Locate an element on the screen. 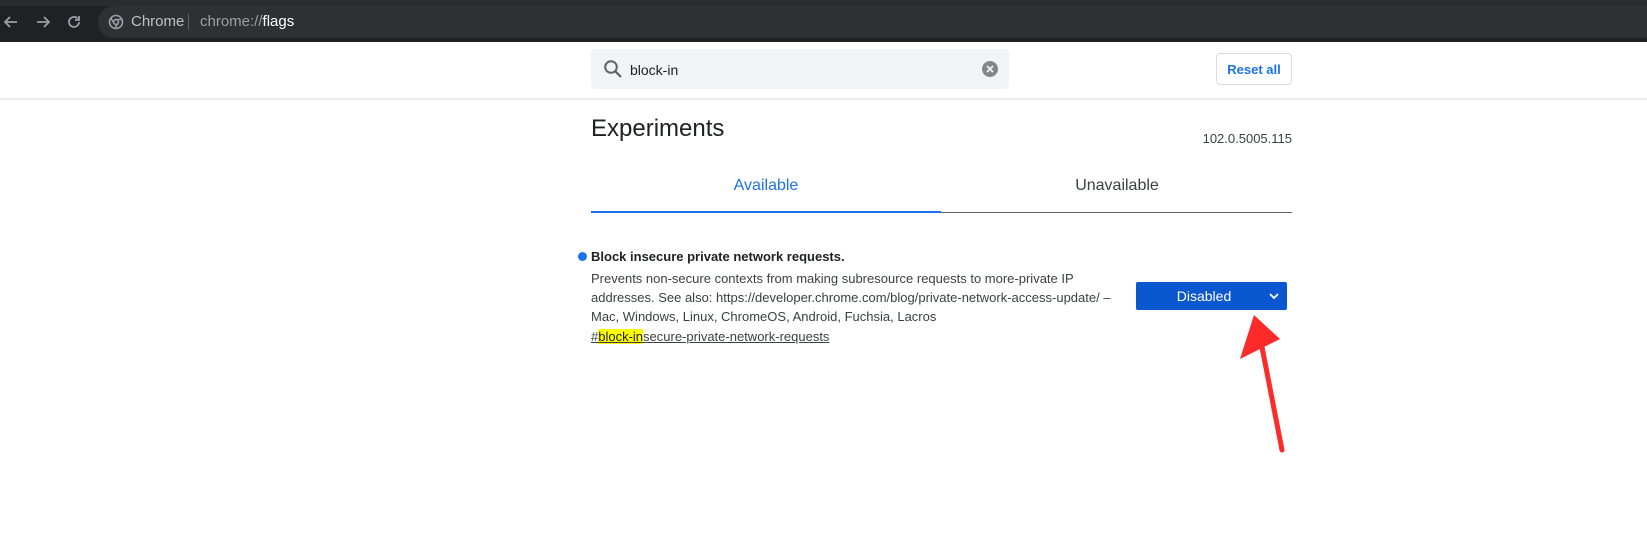 The height and width of the screenshot is (555, 1647). annotation-arrow-icon is located at coordinates (1262, 384).